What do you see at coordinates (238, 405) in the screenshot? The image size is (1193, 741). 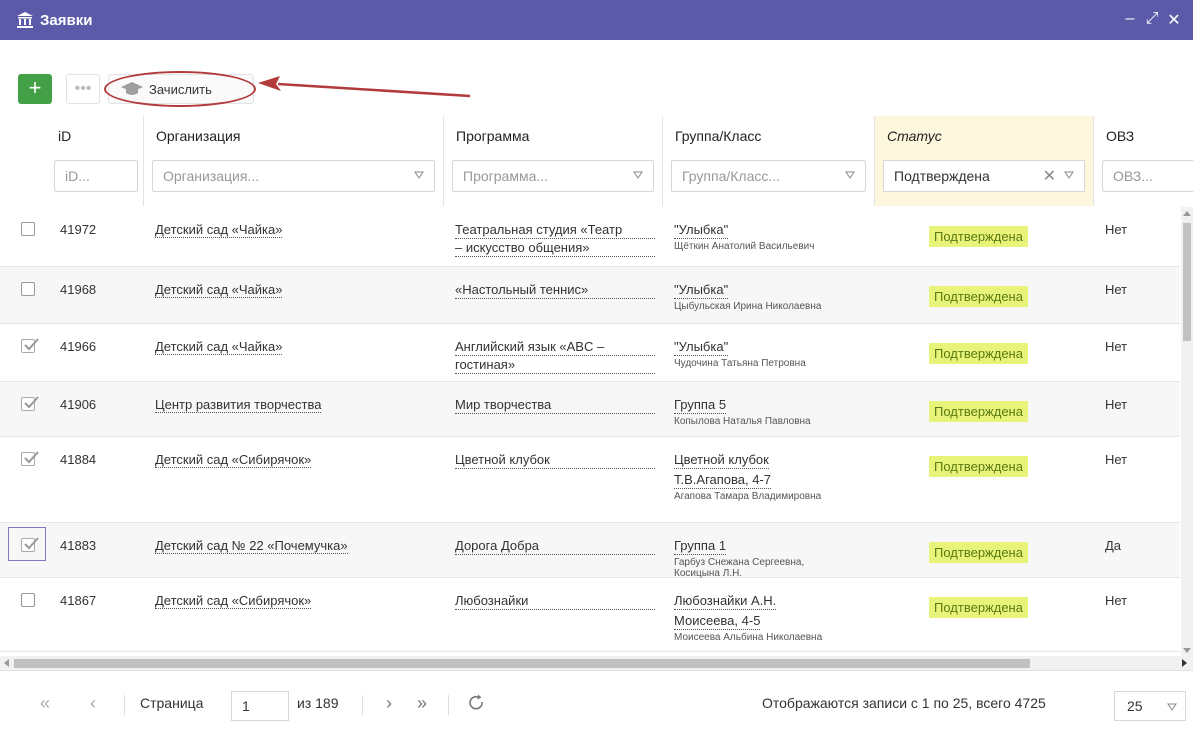 I see `organization-link: Центр развития творчества` at bounding box center [238, 405].